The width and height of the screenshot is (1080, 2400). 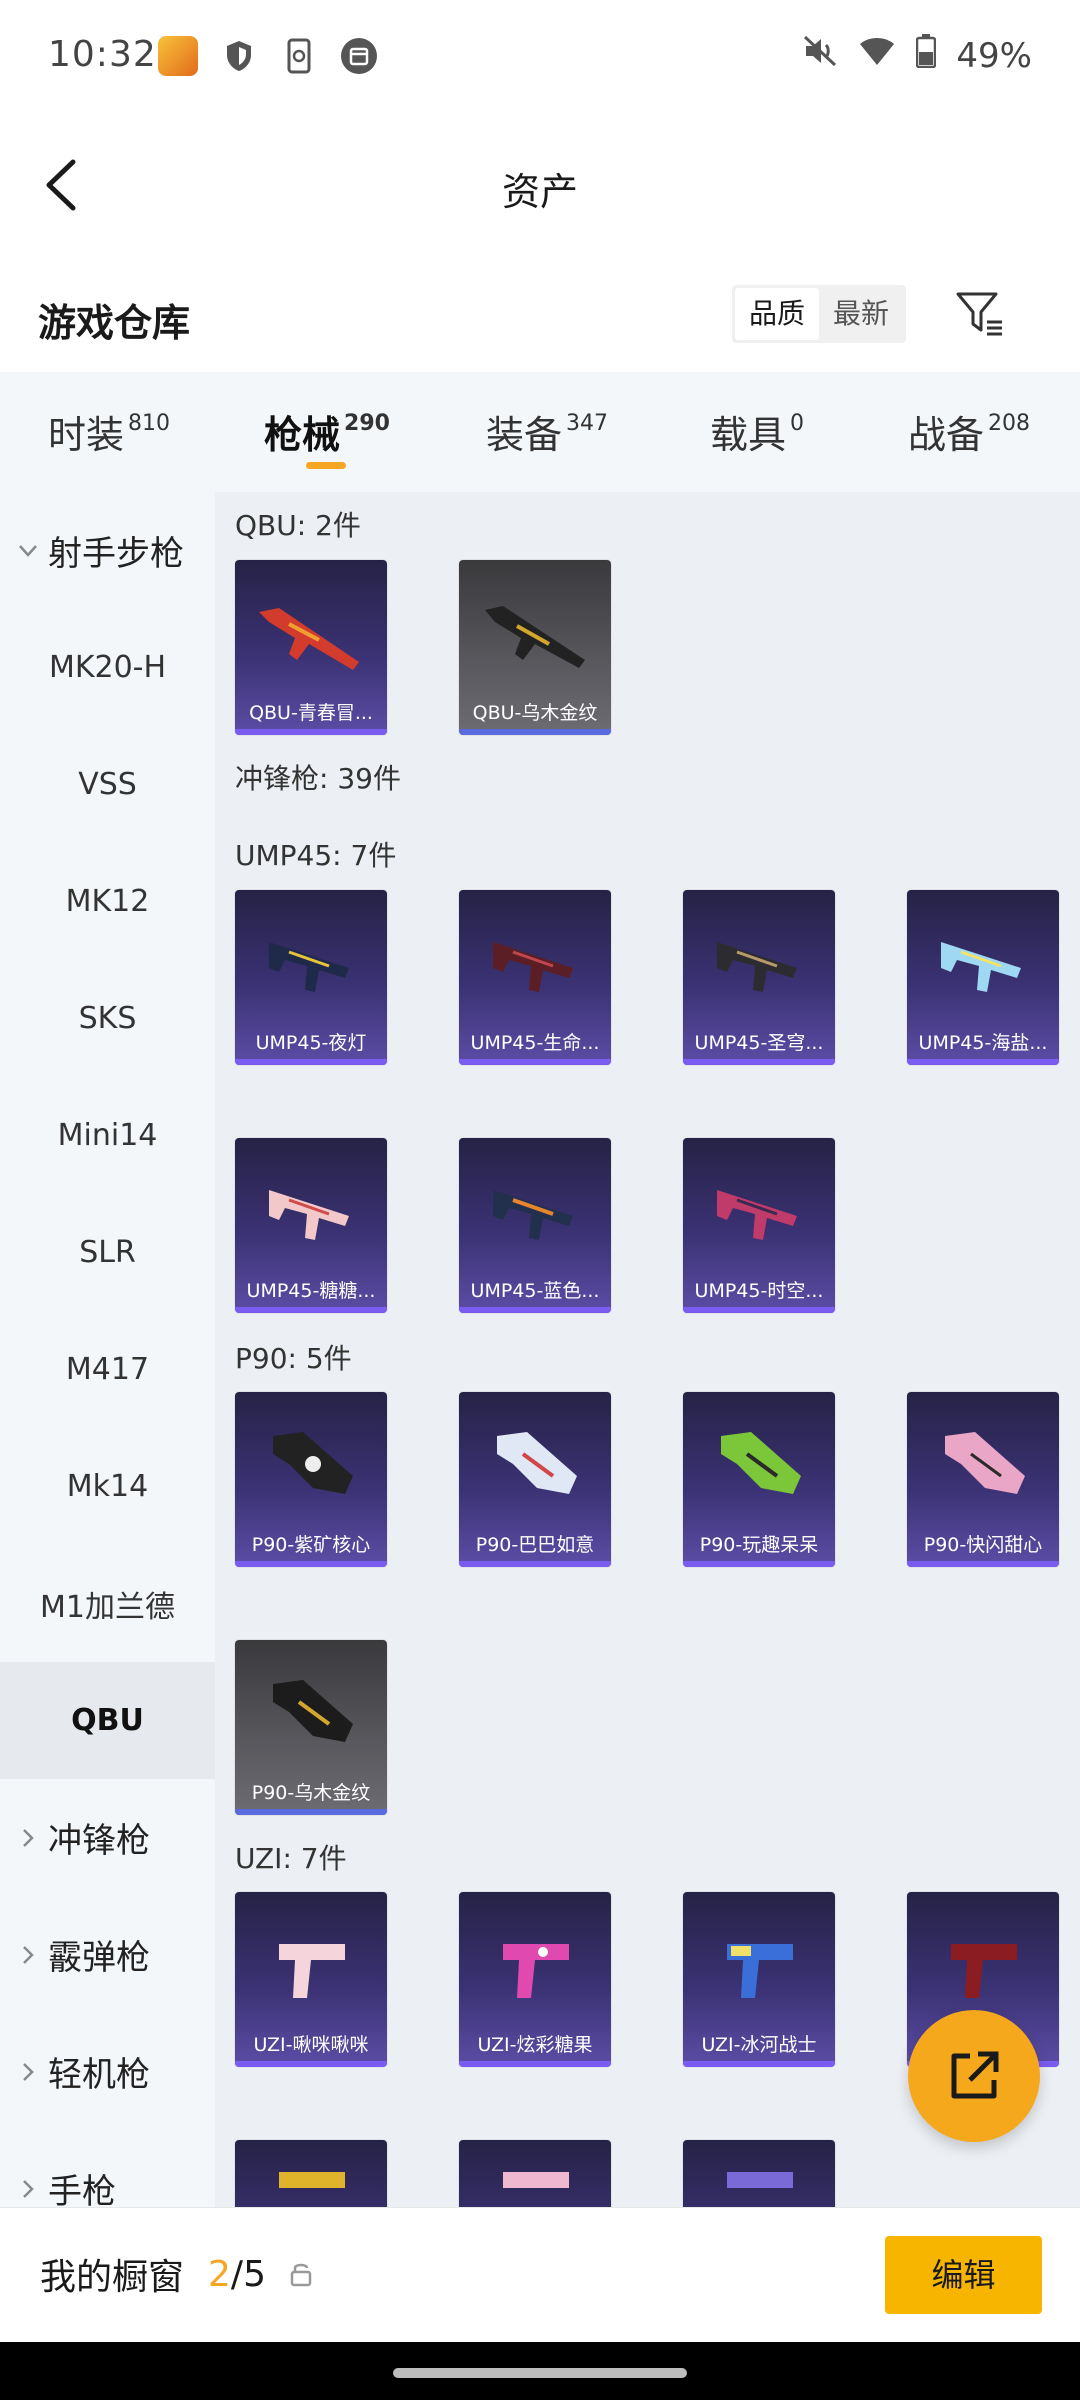 I want to click on sidebar-group-smg: 冲锋枪, so click(x=107, y=1837).